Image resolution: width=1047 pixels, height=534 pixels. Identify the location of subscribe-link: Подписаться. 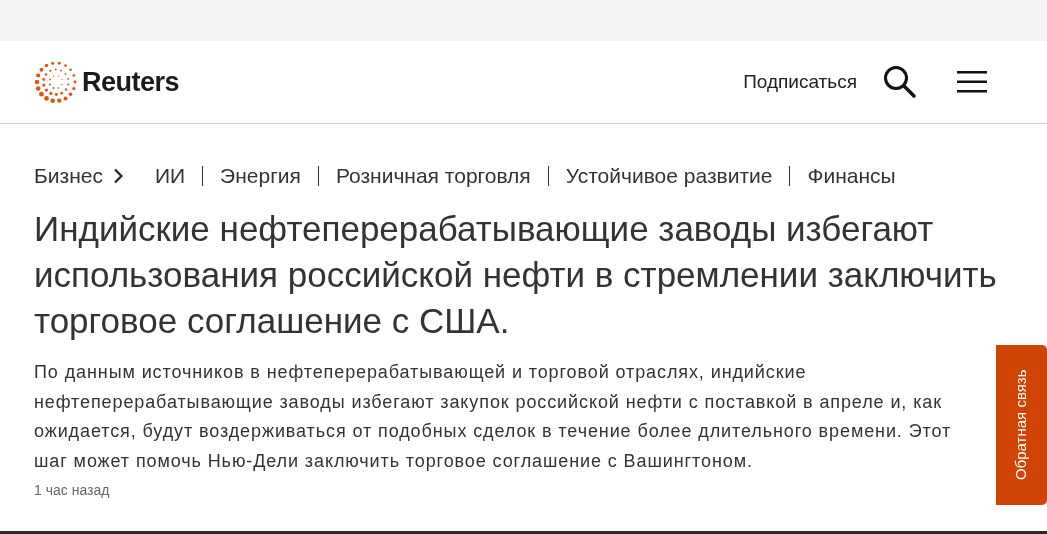
(800, 82).